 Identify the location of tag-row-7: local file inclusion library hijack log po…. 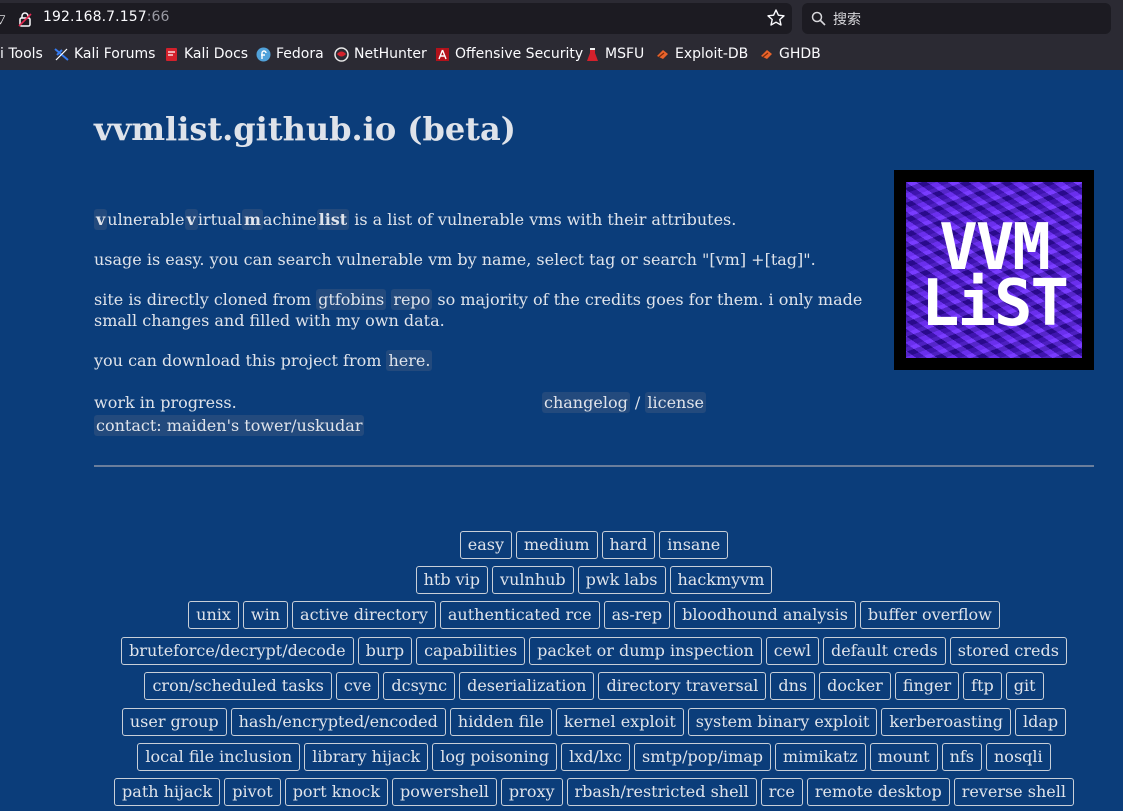
(561, 757).